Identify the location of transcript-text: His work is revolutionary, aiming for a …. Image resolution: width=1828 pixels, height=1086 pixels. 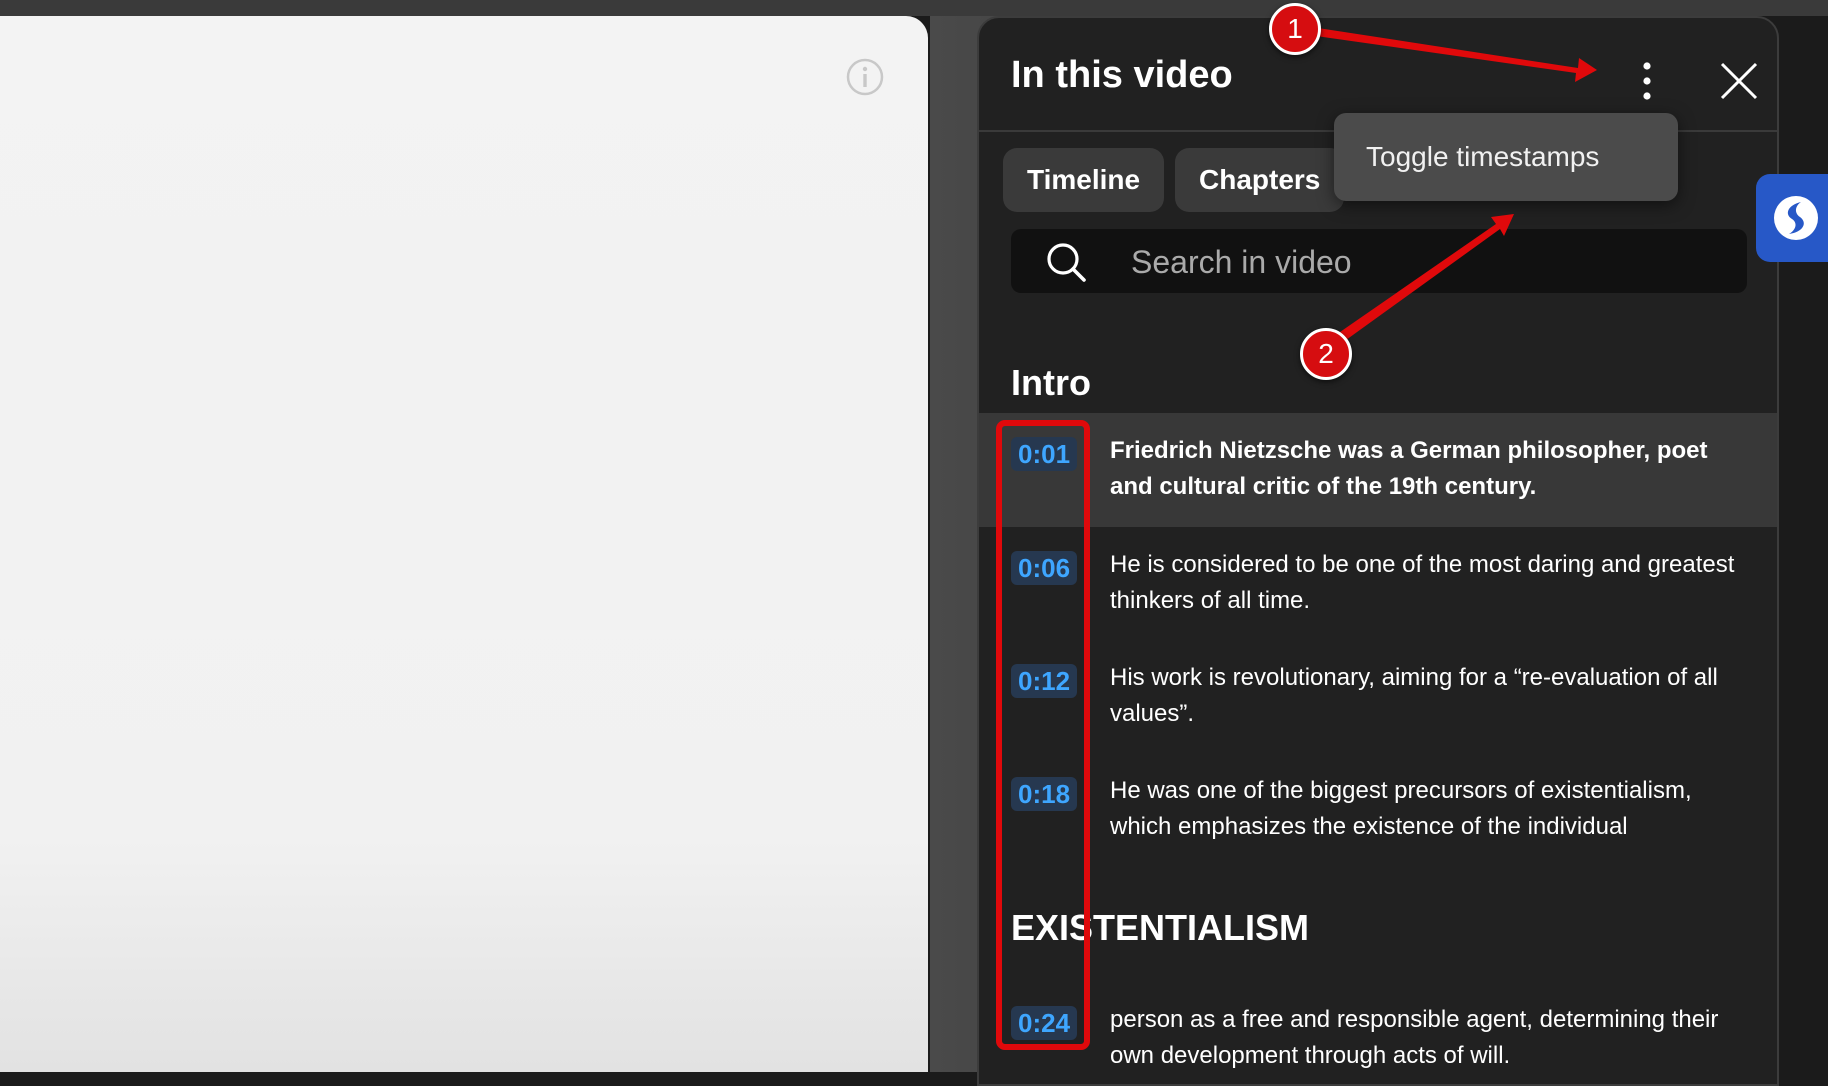
(1425, 696).